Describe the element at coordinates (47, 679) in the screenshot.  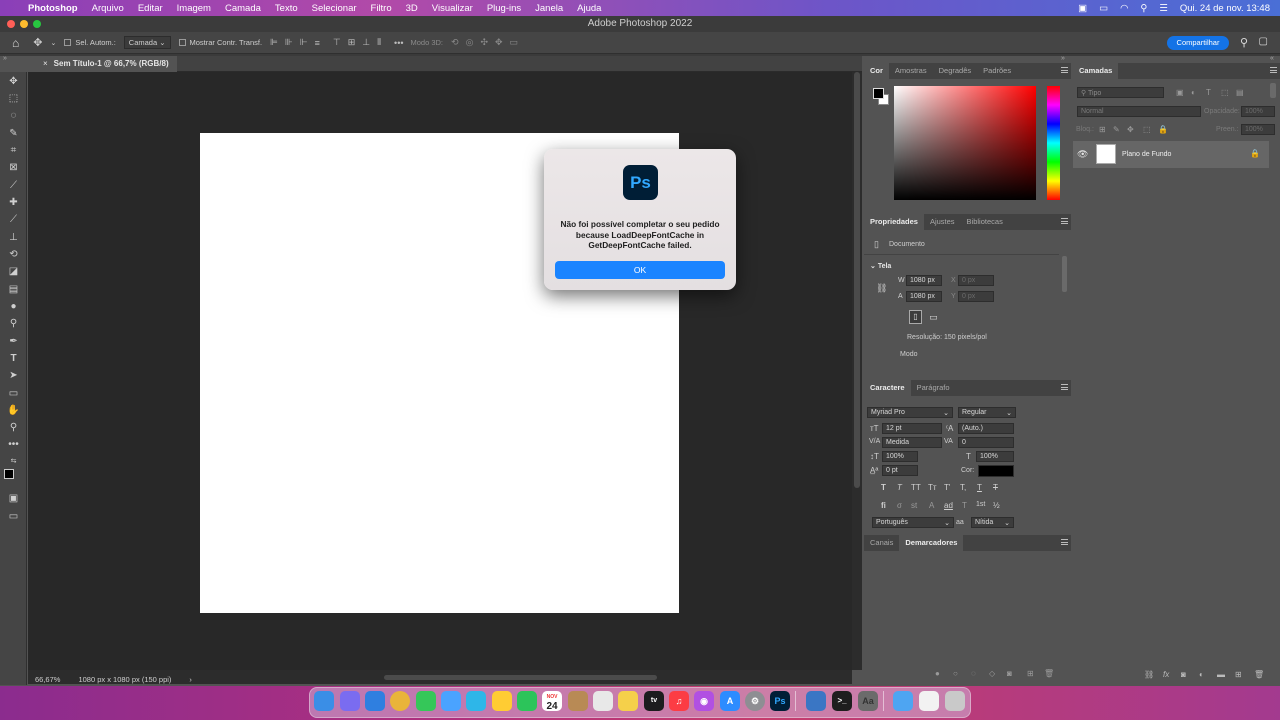
I see `zoom-level: 66,67%` at that location.